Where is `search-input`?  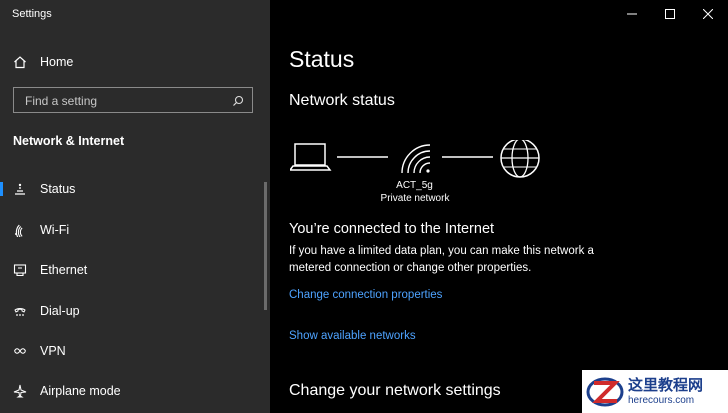 search-input is located at coordinates (125, 101).